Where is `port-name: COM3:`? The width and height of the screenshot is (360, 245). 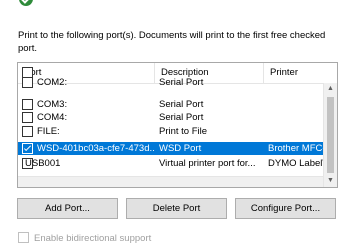 port-name: COM3: is located at coordinates (52, 104).